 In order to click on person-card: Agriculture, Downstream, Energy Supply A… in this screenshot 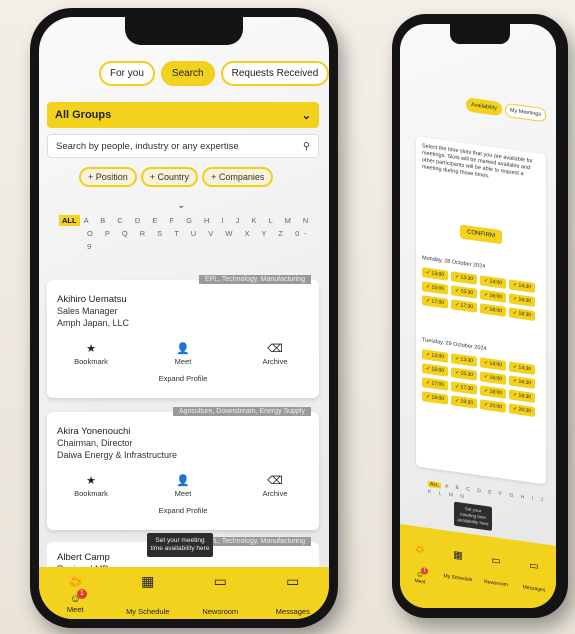, I will do `click(183, 468)`.